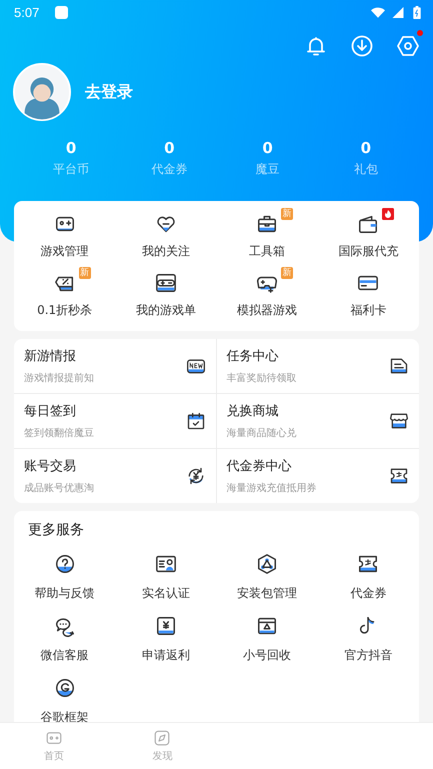  What do you see at coordinates (267, 593) in the screenshot?
I see `service-label: 安装包管理` at bounding box center [267, 593].